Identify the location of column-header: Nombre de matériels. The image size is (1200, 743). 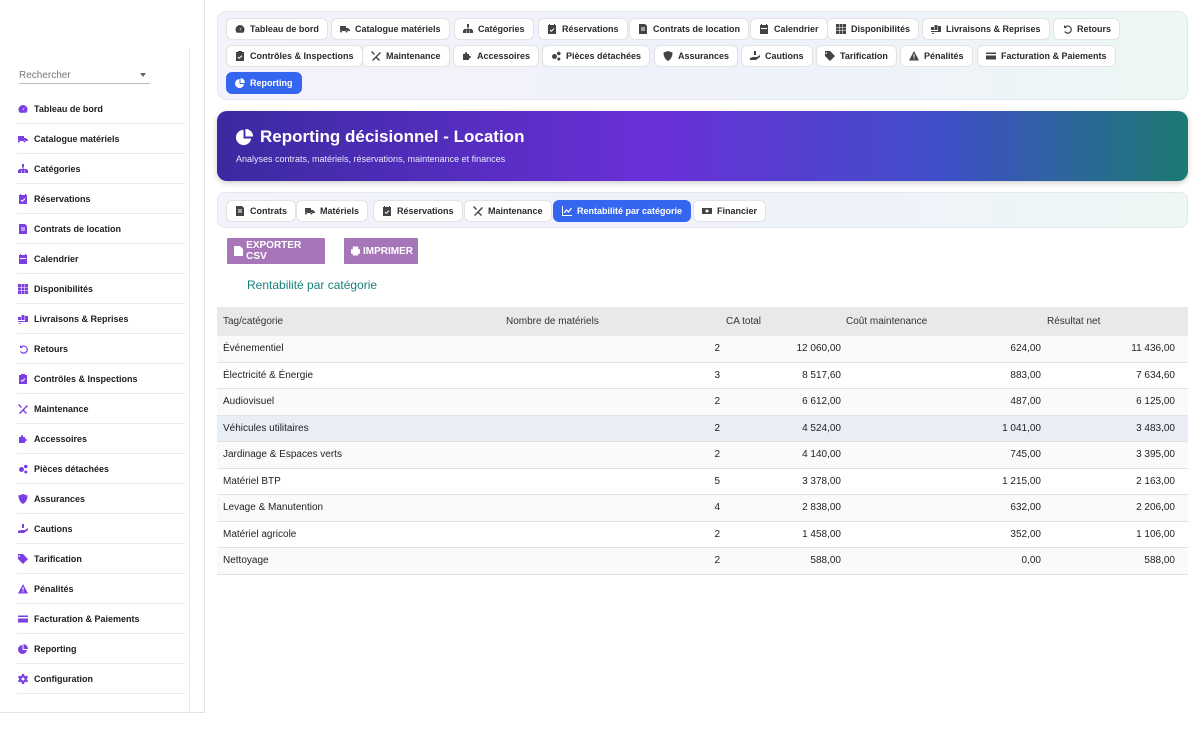
(613, 321).